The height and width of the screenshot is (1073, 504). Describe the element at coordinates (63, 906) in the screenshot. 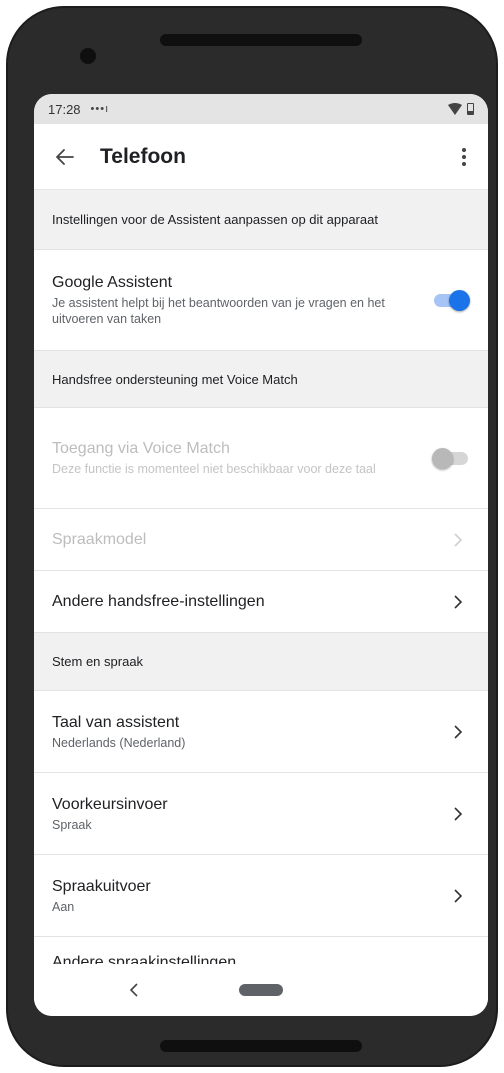

I see `row-subtitle: Aan` at that location.